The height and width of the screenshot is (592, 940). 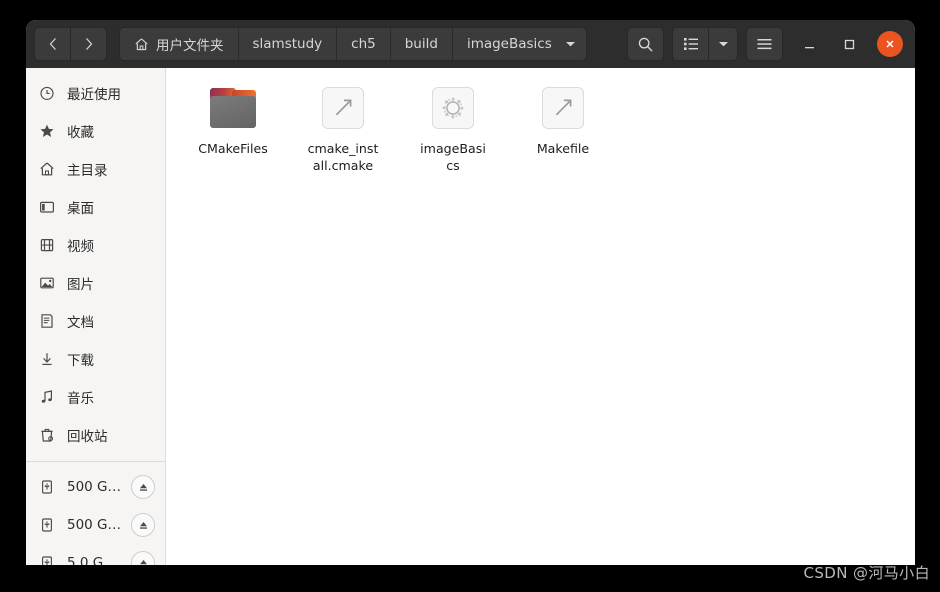 I want to click on breadcrumb-label: build, so click(x=421, y=44).